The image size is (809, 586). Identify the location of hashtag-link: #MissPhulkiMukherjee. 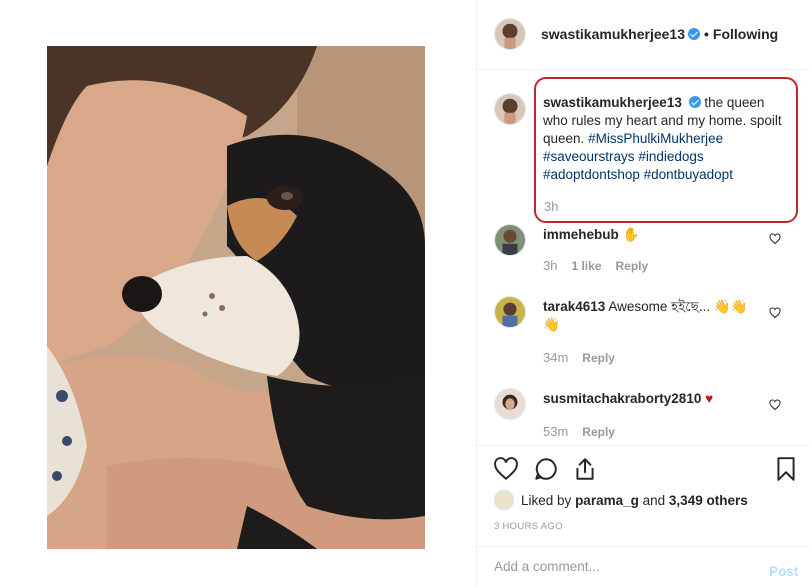
(655, 138).